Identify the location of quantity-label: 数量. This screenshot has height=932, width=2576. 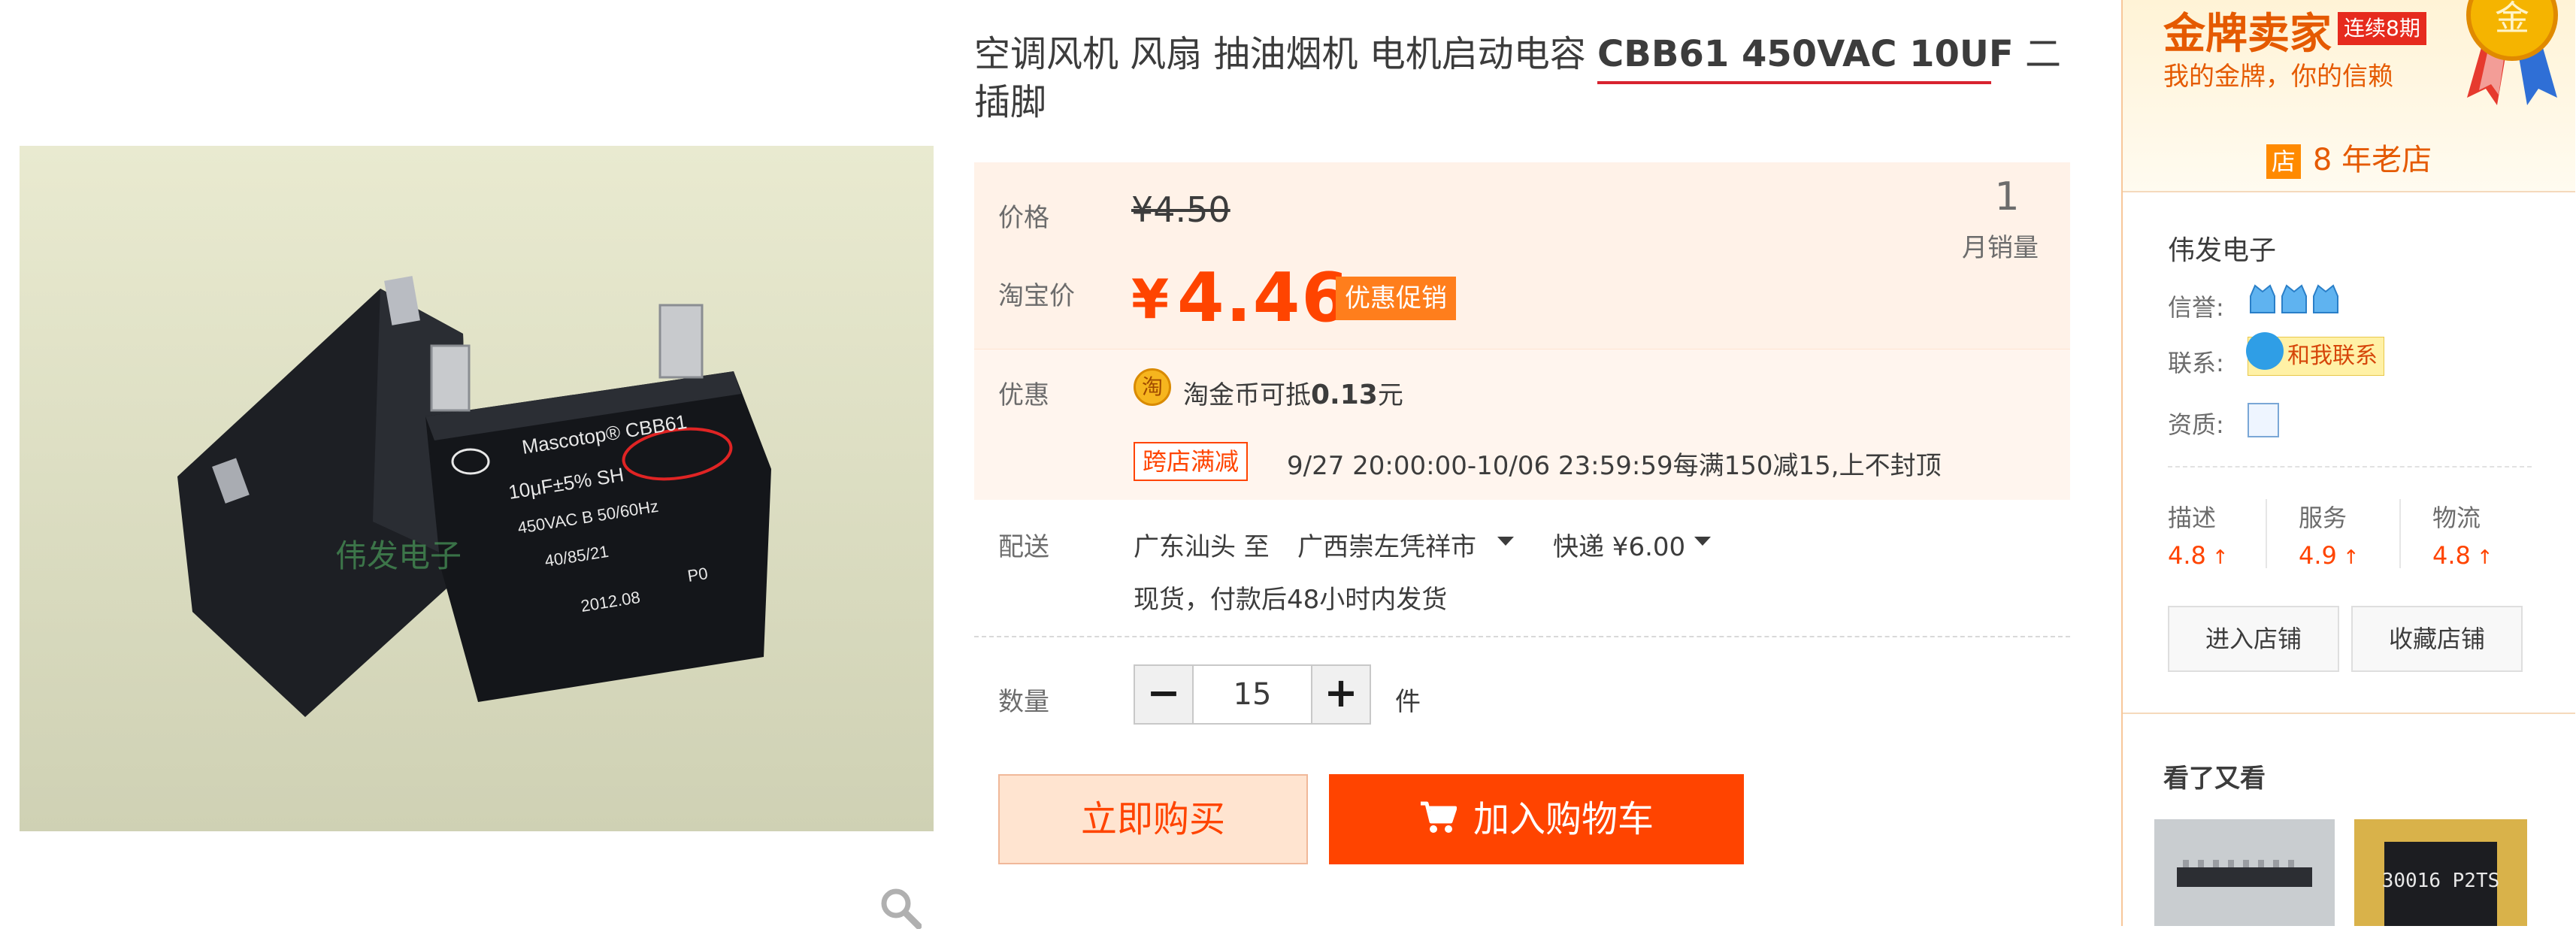
(1023, 702).